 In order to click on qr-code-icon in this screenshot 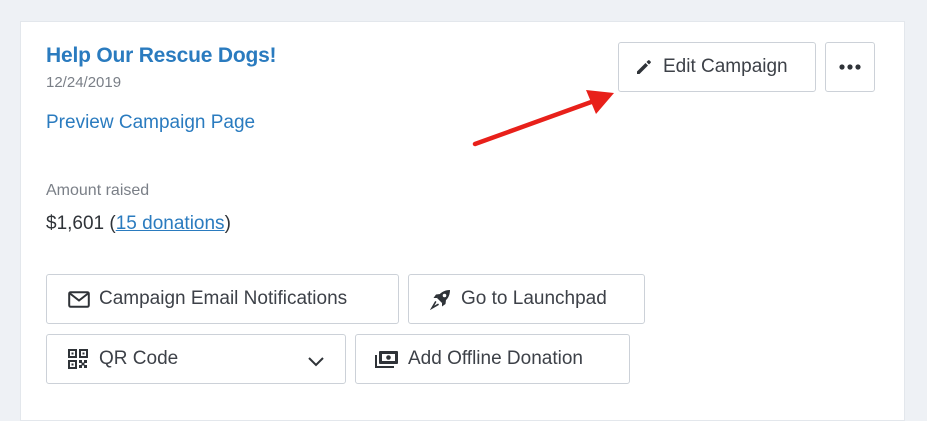, I will do `click(78, 359)`.